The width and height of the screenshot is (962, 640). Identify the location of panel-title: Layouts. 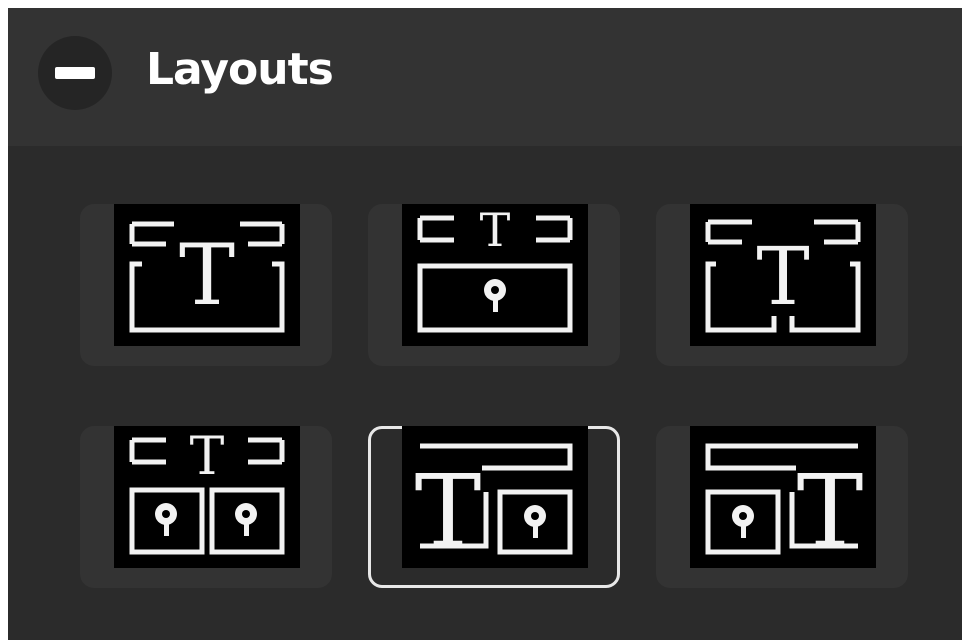
(240, 69).